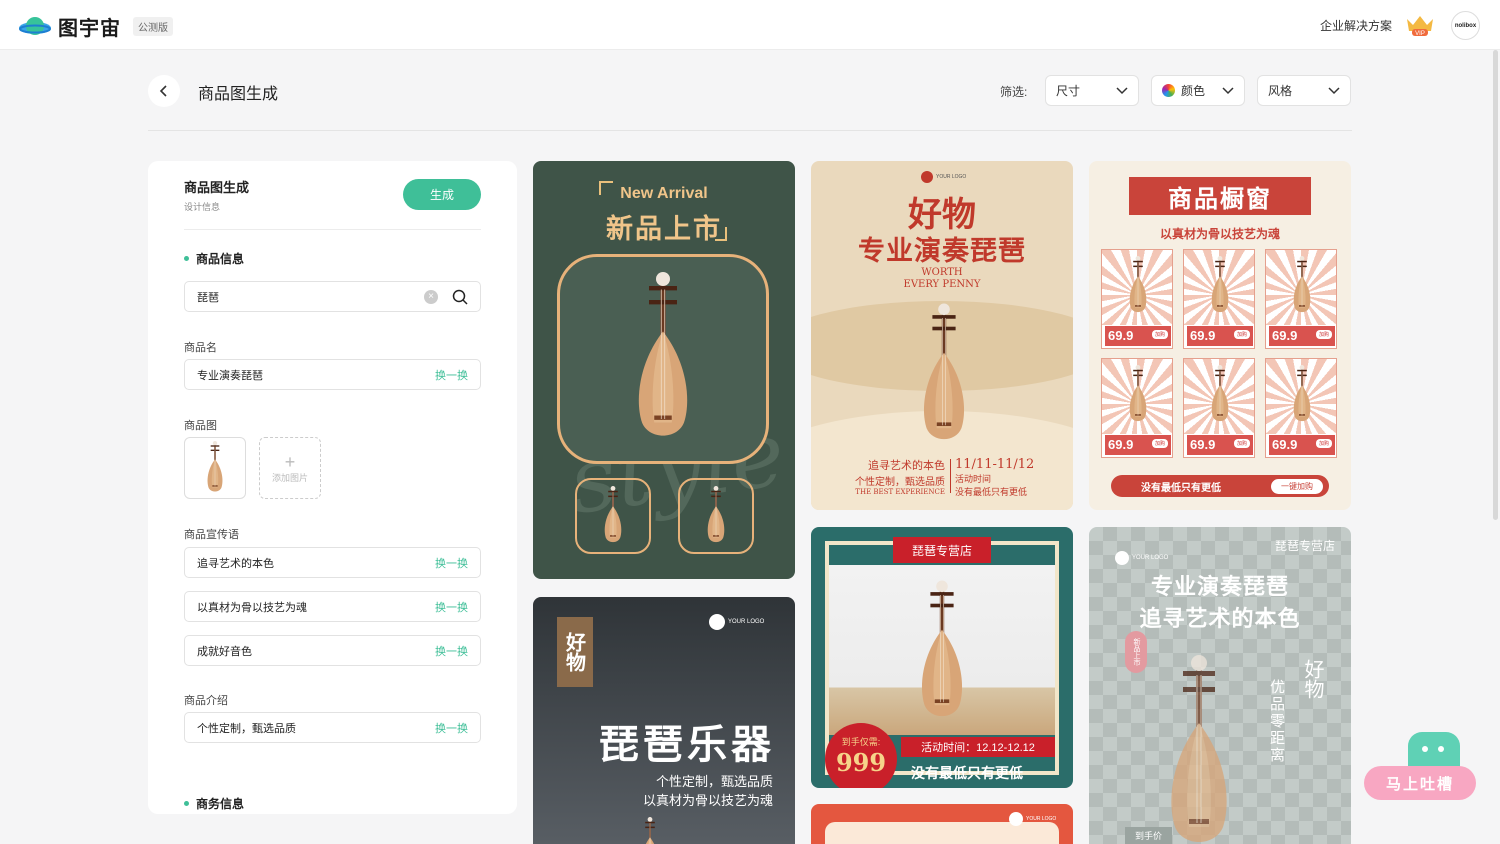  What do you see at coordinates (224, 651) in the screenshot?
I see `slogan-value: 成就好音色` at bounding box center [224, 651].